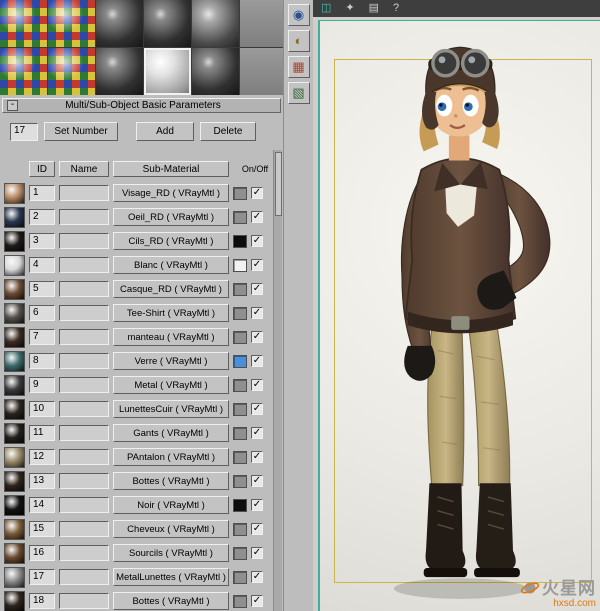 The width and height of the screenshot is (600, 611). What do you see at coordinates (171, 241) in the screenshot?
I see `submaterial-button: Cils_RD ( VRayMtl )` at bounding box center [171, 241].